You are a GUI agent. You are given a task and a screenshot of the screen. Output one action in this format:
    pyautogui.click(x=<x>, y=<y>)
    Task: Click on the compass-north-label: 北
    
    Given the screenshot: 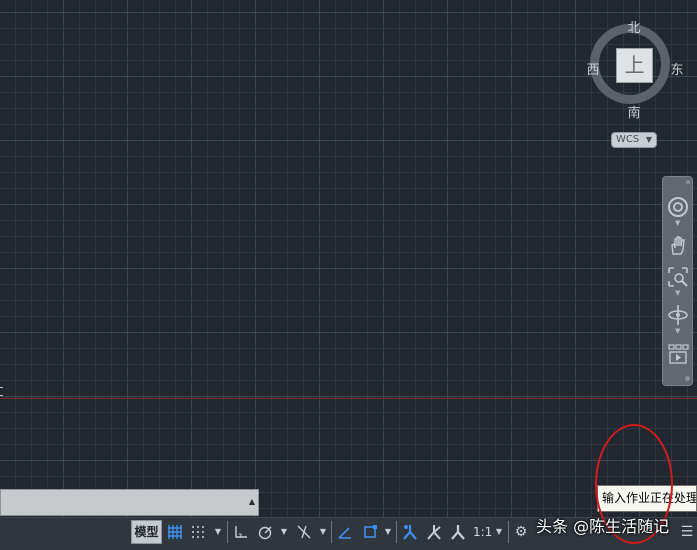 What is the action you would take?
    pyautogui.click(x=634, y=26)
    